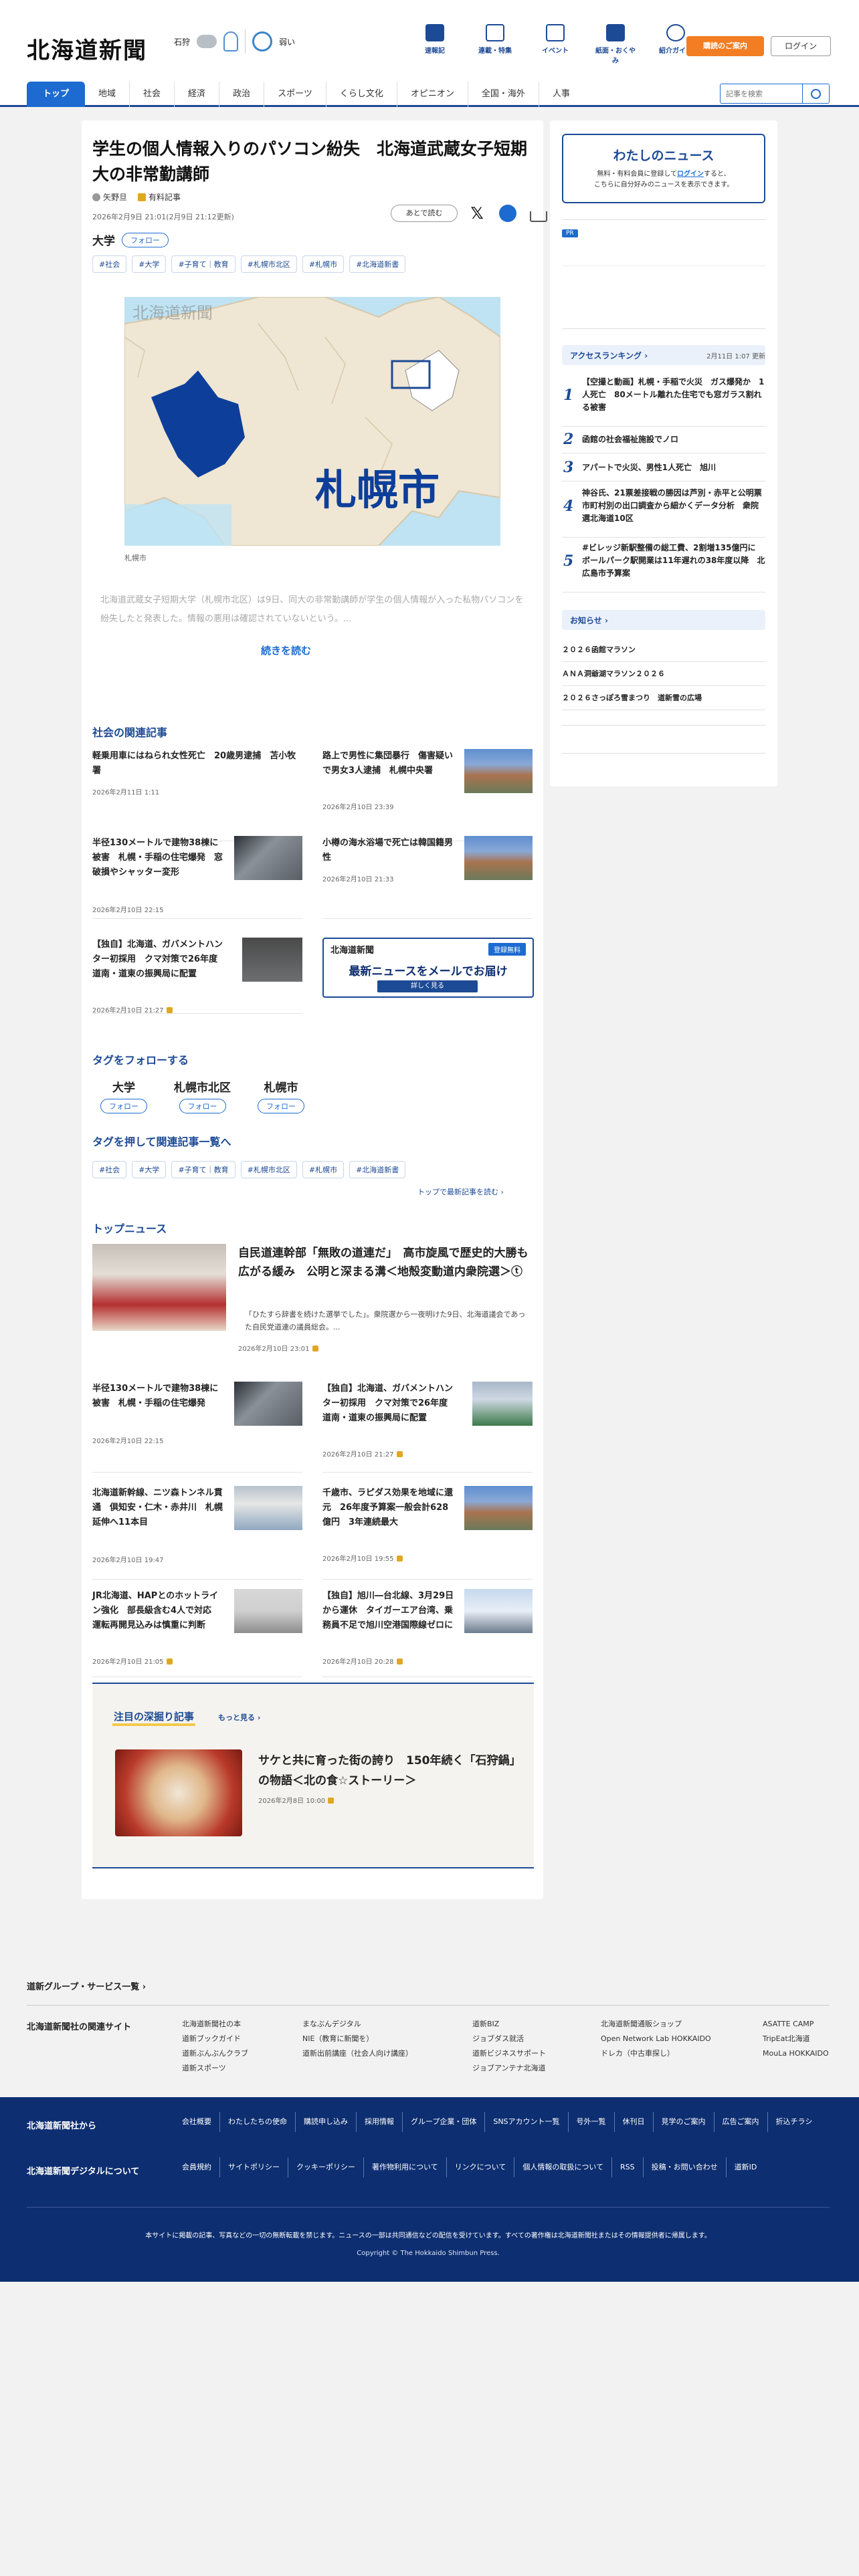 The height and width of the screenshot is (2576, 859). Describe the element at coordinates (481, 2167) in the screenshot. I see `footer-link: リンクについて` at that location.